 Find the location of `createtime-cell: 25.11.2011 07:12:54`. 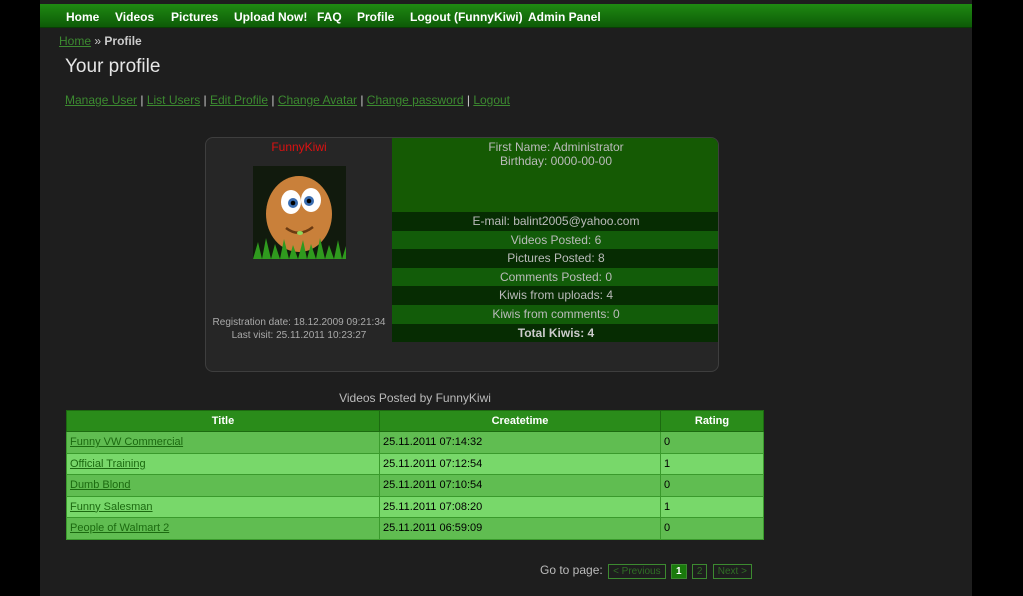

createtime-cell: 25.11.2011 07:12:54 is located at coordinates (520, 463).